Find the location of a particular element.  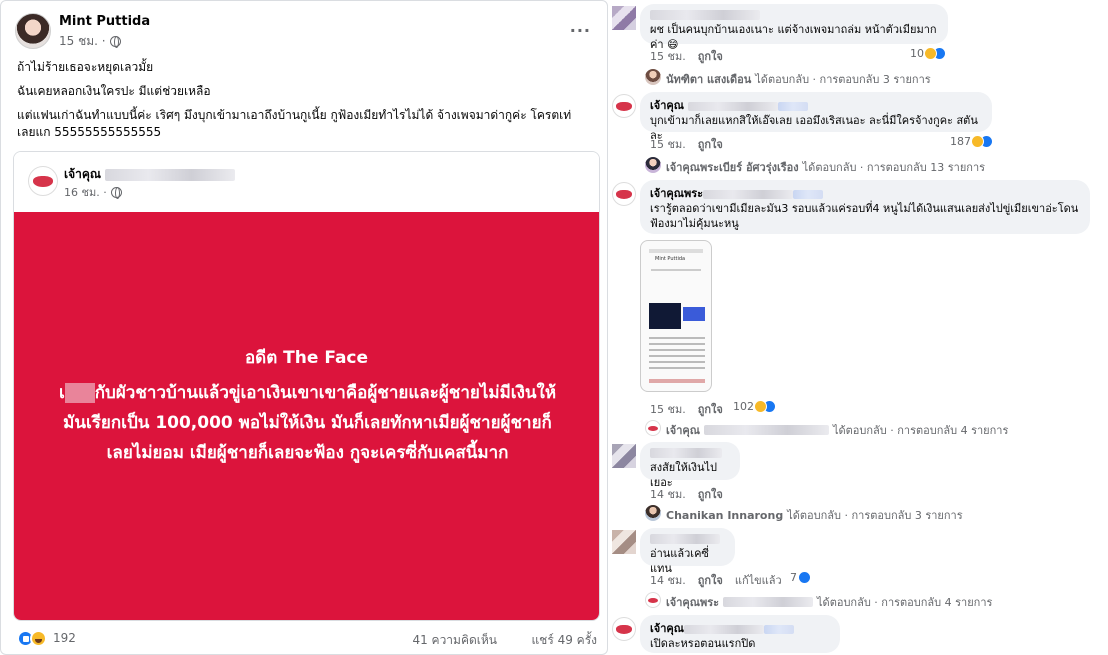

reaction-count: 102 is located at coordinates (743, 406).